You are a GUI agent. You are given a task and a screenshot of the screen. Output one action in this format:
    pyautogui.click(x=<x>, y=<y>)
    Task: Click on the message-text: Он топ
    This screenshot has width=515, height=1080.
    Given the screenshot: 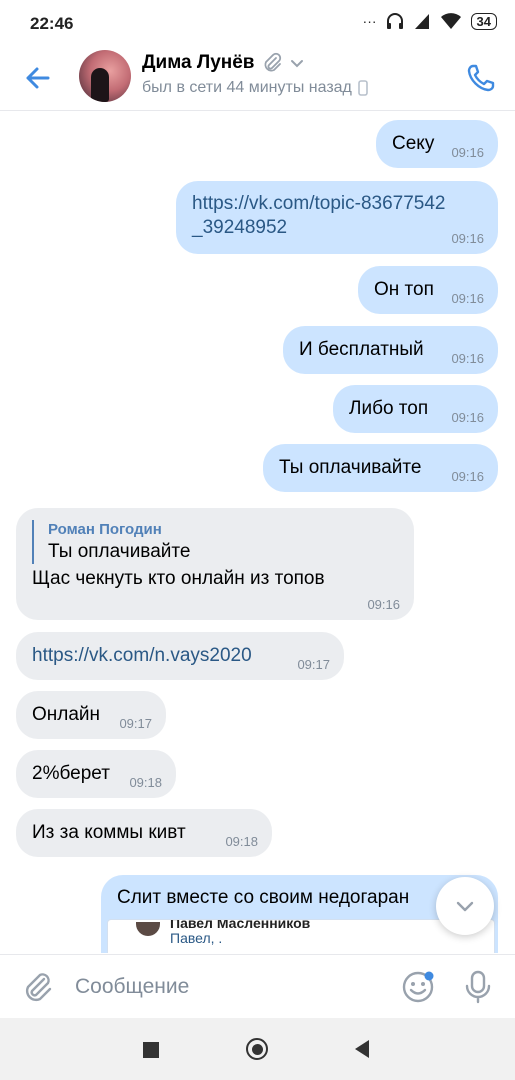 What is the action you would take?
    pyautogui.click(x=404, y=289)
    